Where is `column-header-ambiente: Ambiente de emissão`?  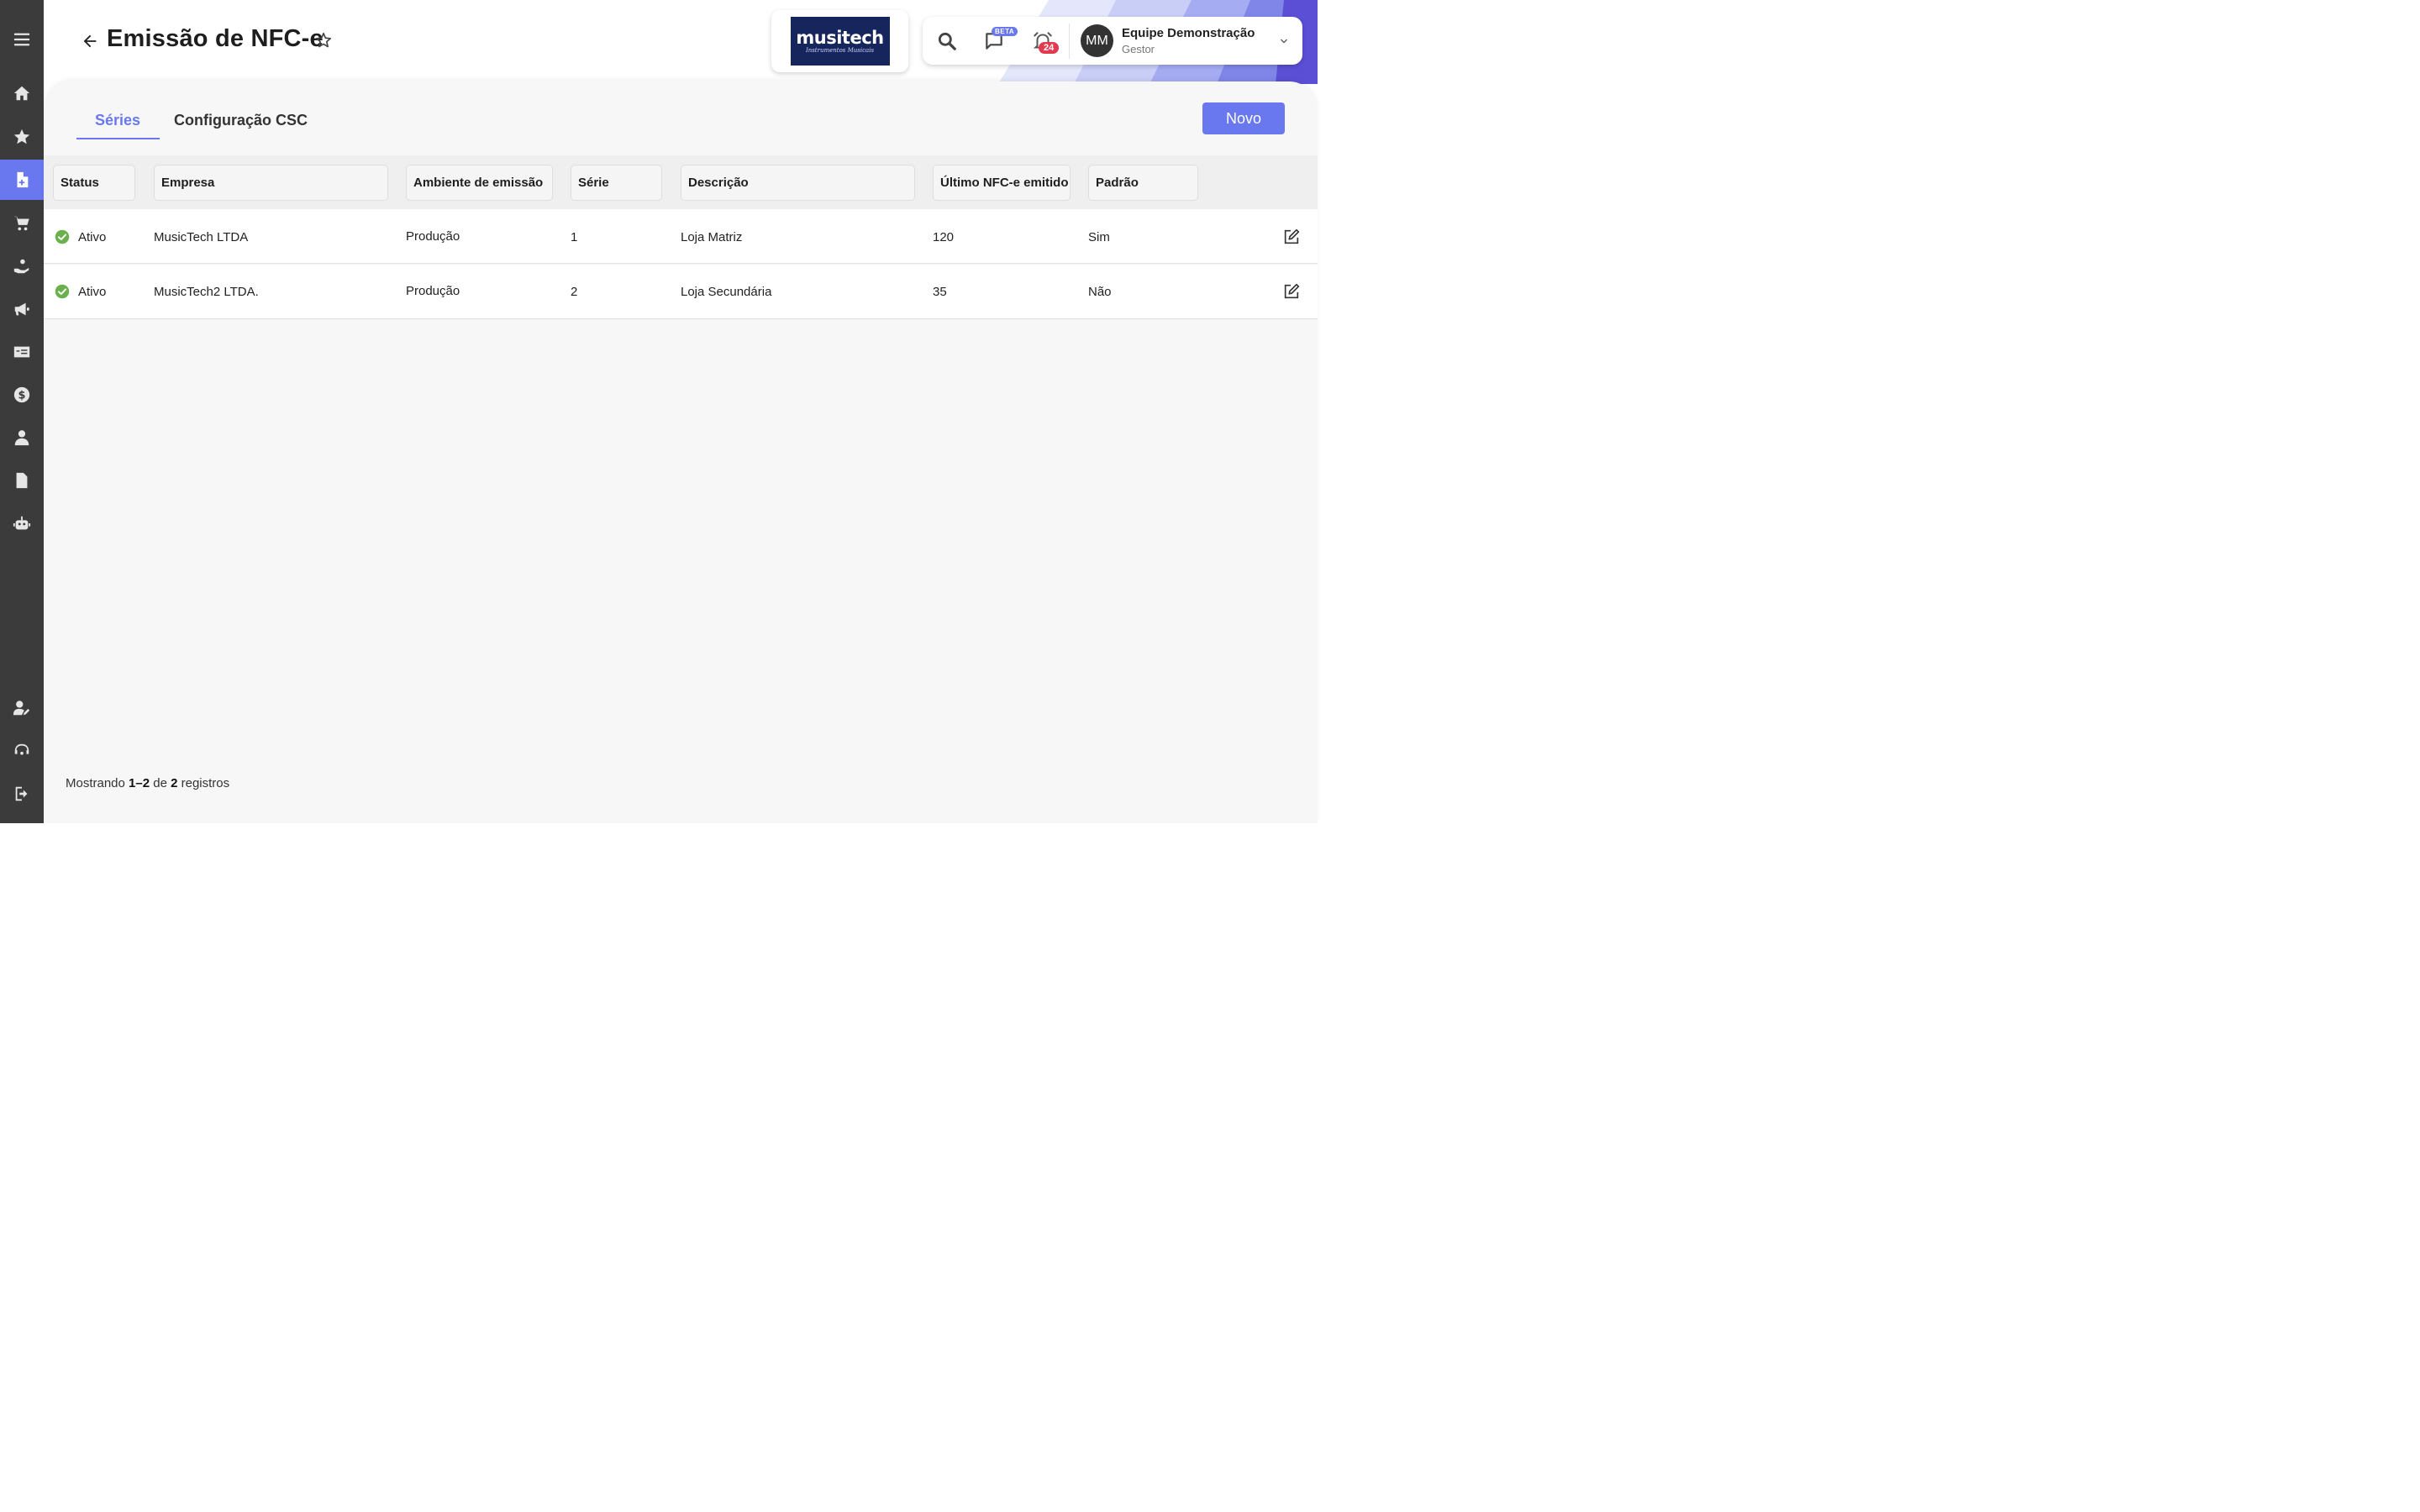 column-header-ambiente: Ambiente de emissão is located at coordinates (480, 183).